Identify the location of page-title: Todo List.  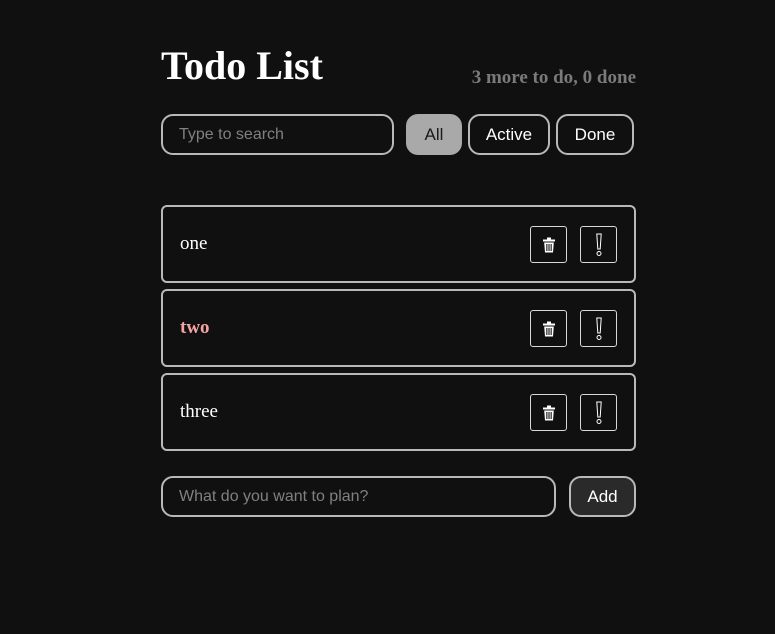
(242, 65).